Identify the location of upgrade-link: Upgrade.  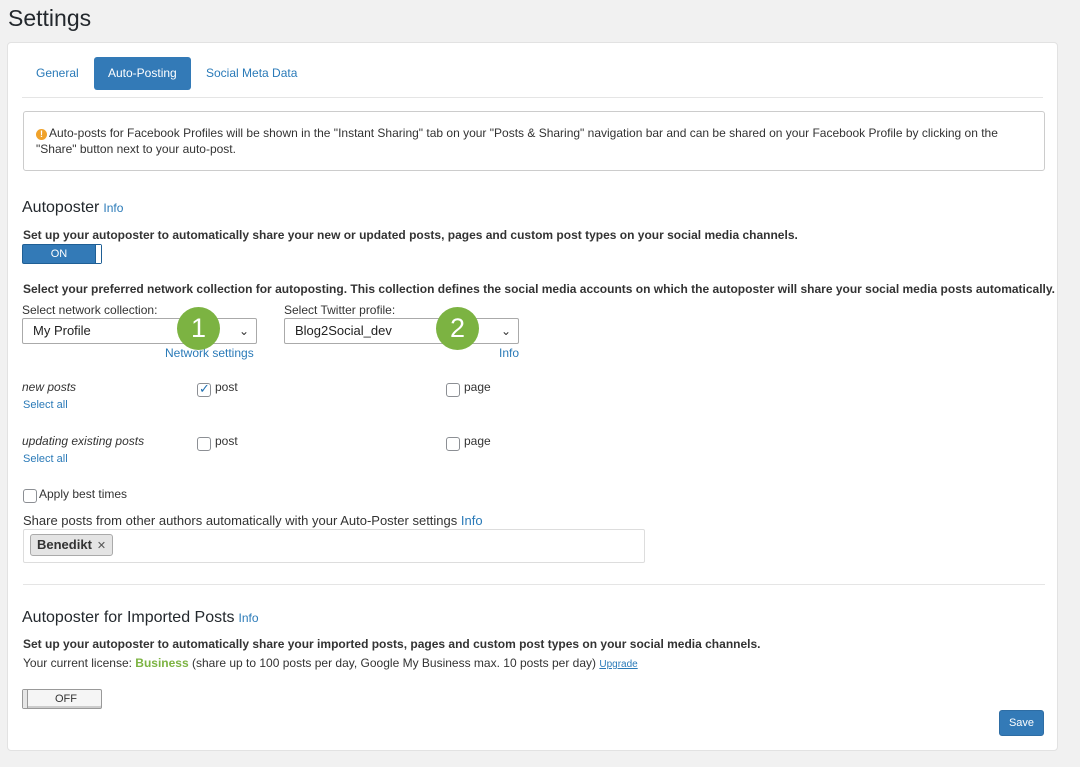
(618, 664).